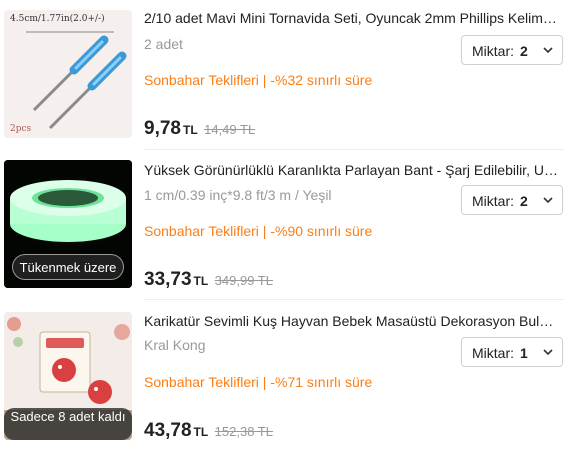 This screenshot has width=588, height=471. What do you see at coordinates (258, 231) in the screenshot?
I see `promo-text: Sonbahar Teklifleri | -%90 sınırlı süre` at bounding box center [258, 231].